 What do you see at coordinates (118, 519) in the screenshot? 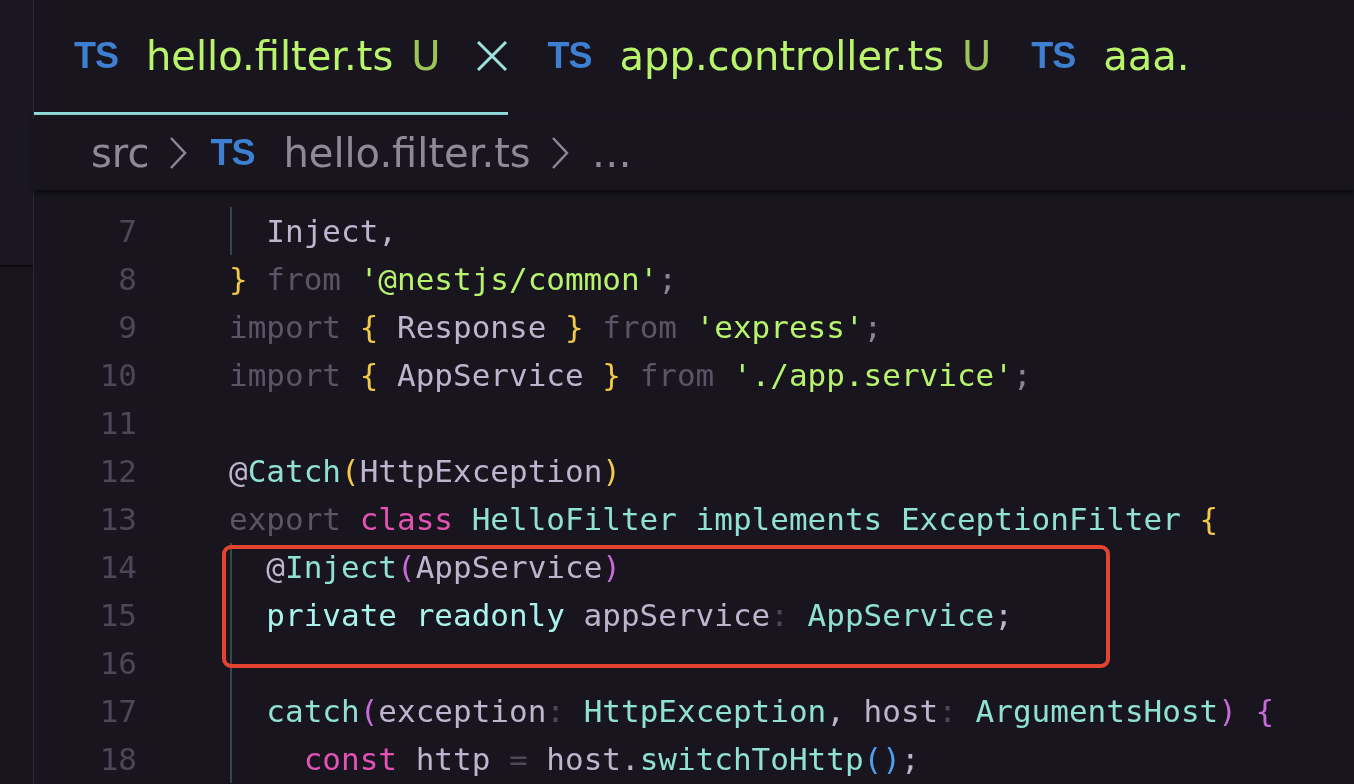
I see `line-number: 13` at bounding box center [118, 519].